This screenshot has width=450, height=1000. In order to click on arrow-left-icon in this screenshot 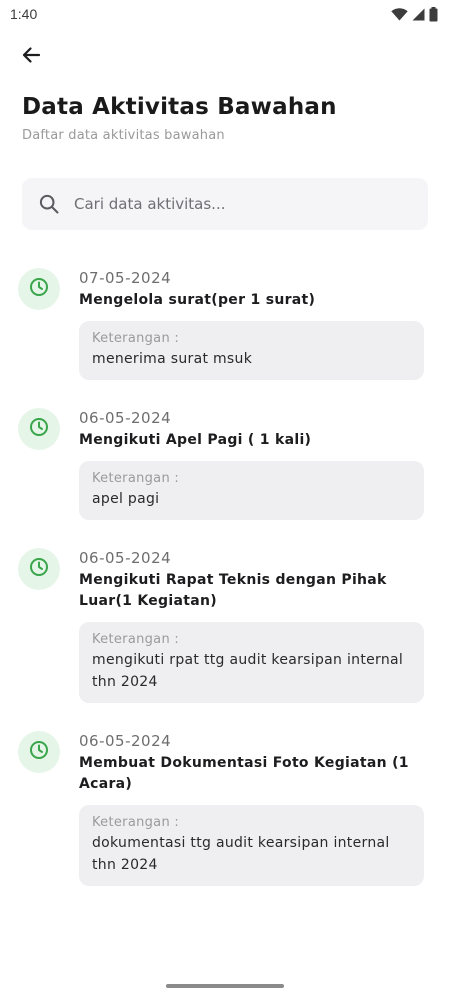, I will do `click(31, 57)`.